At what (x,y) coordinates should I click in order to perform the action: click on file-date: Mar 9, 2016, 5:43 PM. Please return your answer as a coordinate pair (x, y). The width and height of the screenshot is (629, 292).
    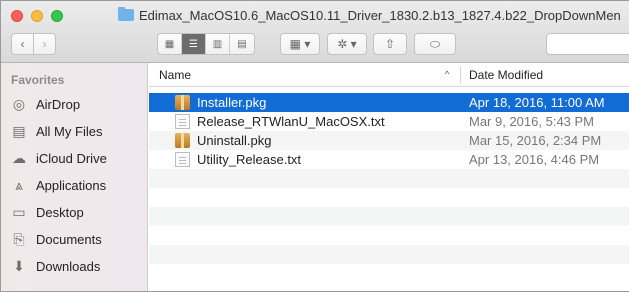
    Looking at the image, I should click on (532, 121).